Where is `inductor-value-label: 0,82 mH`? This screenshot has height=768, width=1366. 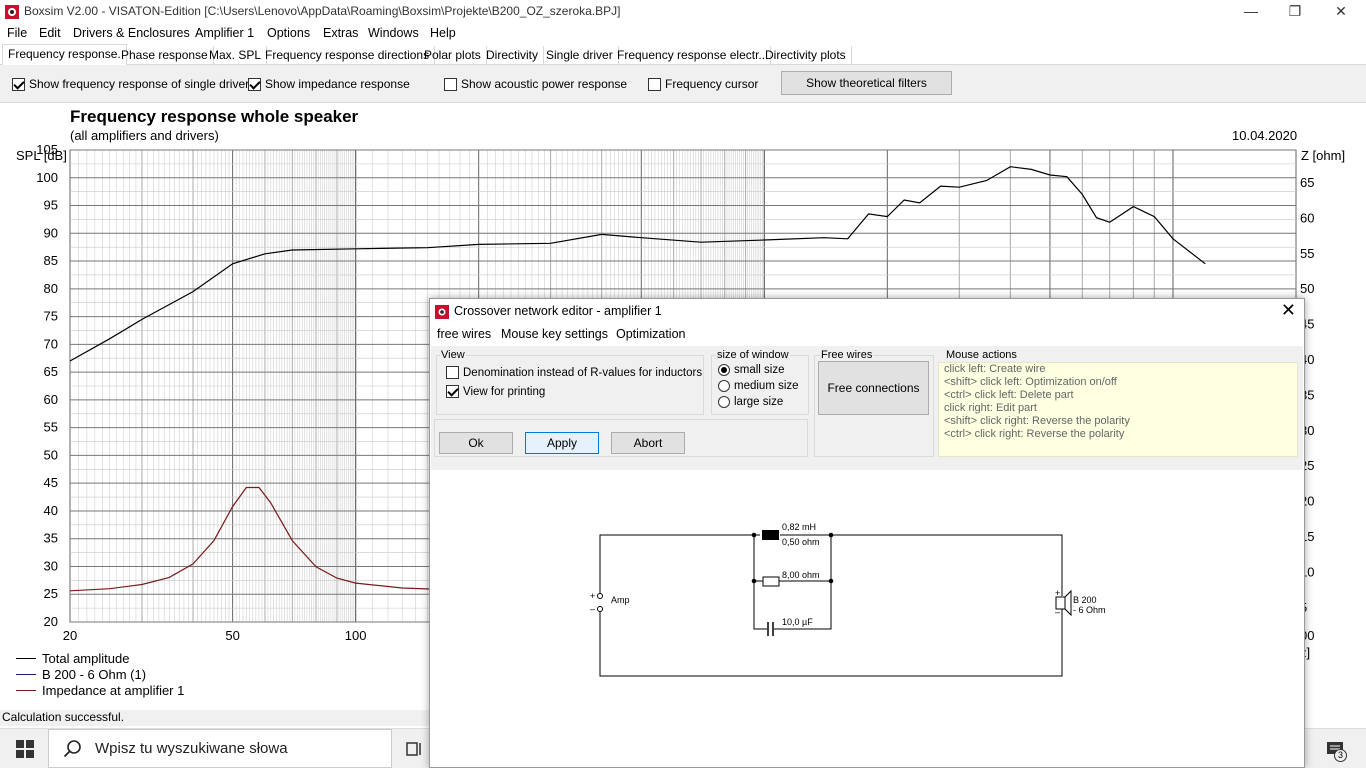
inductor-value-label: 0,82 mH is located at coordinates (799, 527).